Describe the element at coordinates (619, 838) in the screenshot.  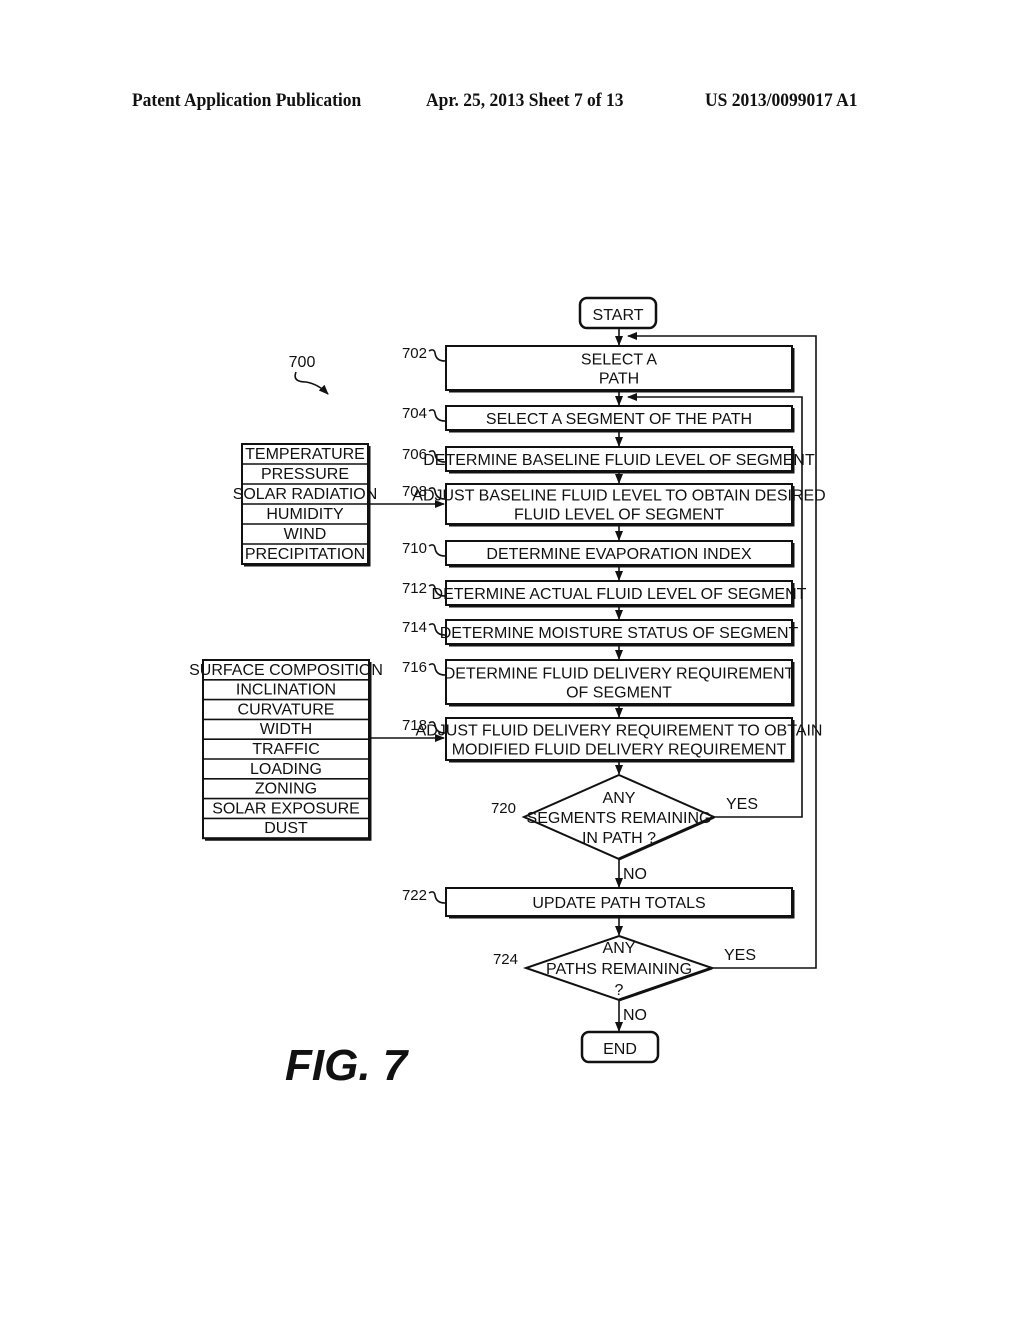
I see `decision-text: IN PATH ?` at that location.